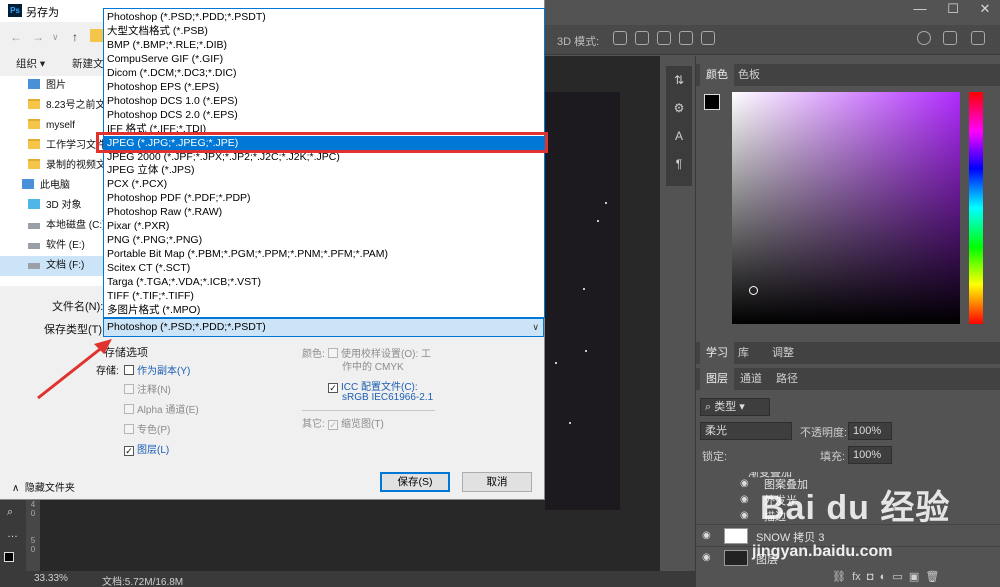  I want to click on color-picker-field, so click(846, 208).